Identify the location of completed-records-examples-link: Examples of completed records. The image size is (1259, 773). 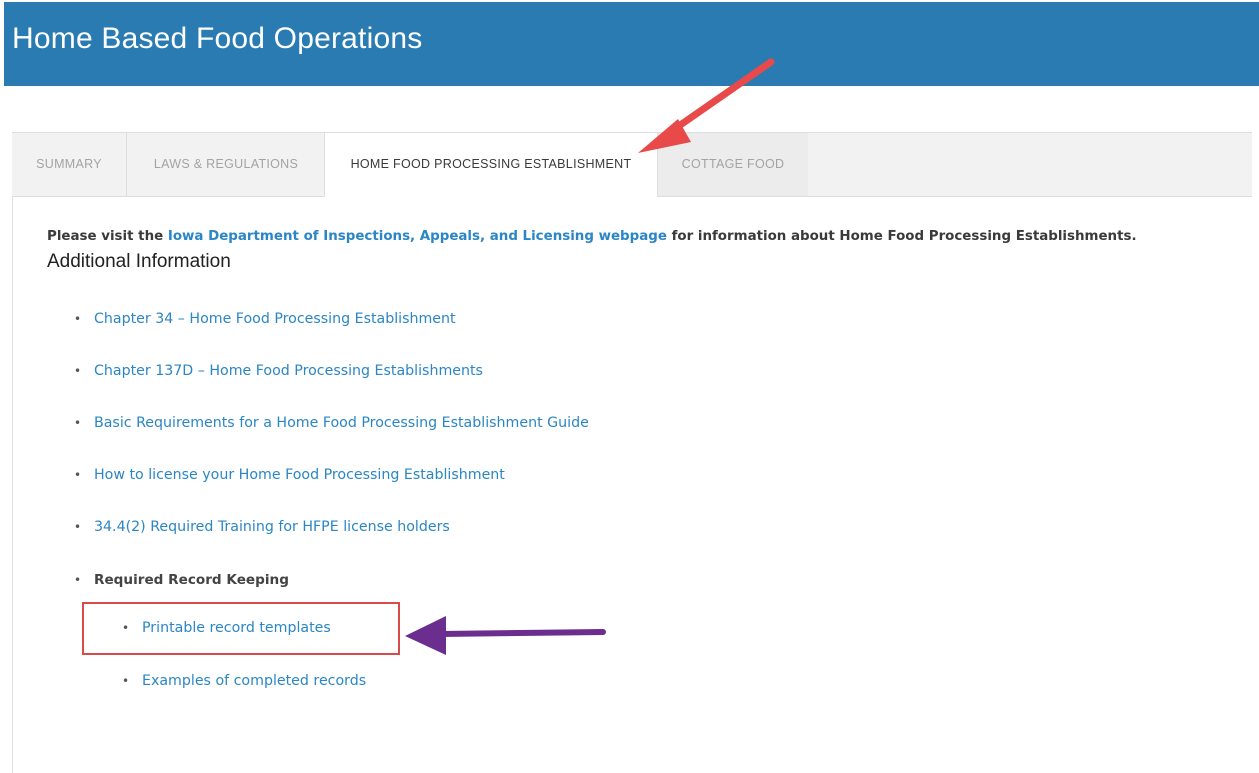
(254, 681).